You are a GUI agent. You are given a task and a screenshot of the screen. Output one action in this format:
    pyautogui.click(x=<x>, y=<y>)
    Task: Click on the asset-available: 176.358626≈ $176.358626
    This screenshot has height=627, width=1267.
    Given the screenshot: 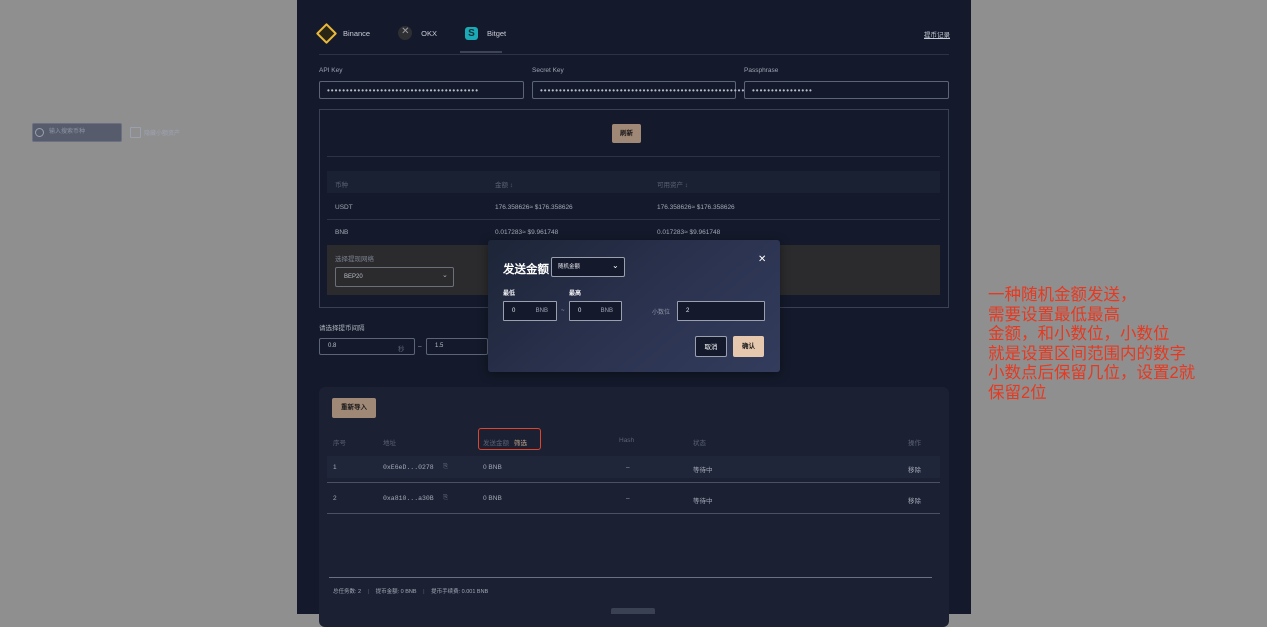 What is the action you would take?
    pyautogui.click(x=696, y=207)
    